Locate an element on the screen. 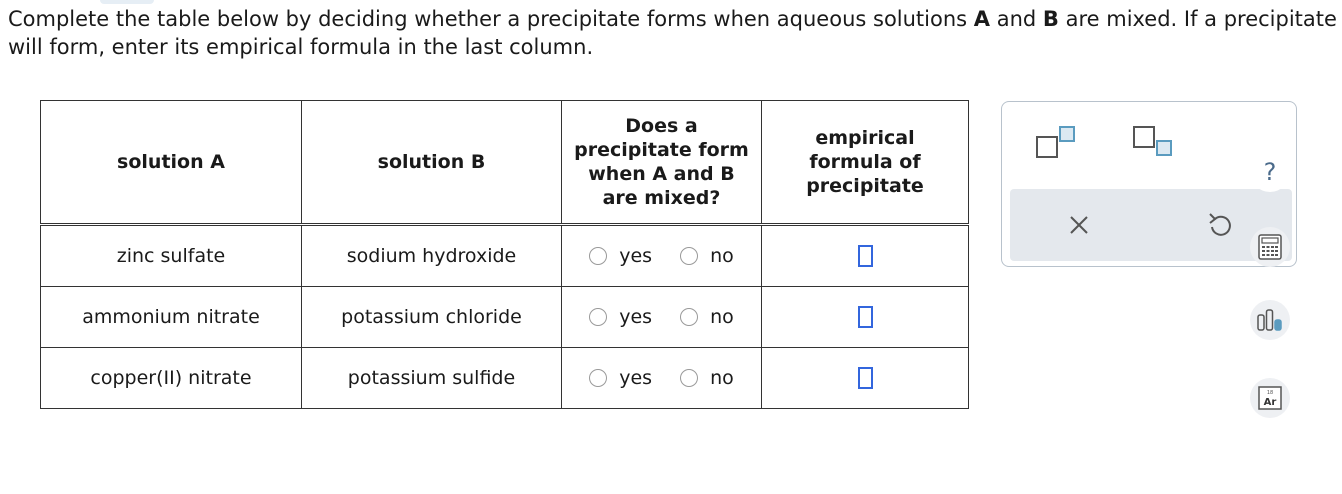  solution-a-cell: copper(II) nitrate is located at coordinates (171, 378).